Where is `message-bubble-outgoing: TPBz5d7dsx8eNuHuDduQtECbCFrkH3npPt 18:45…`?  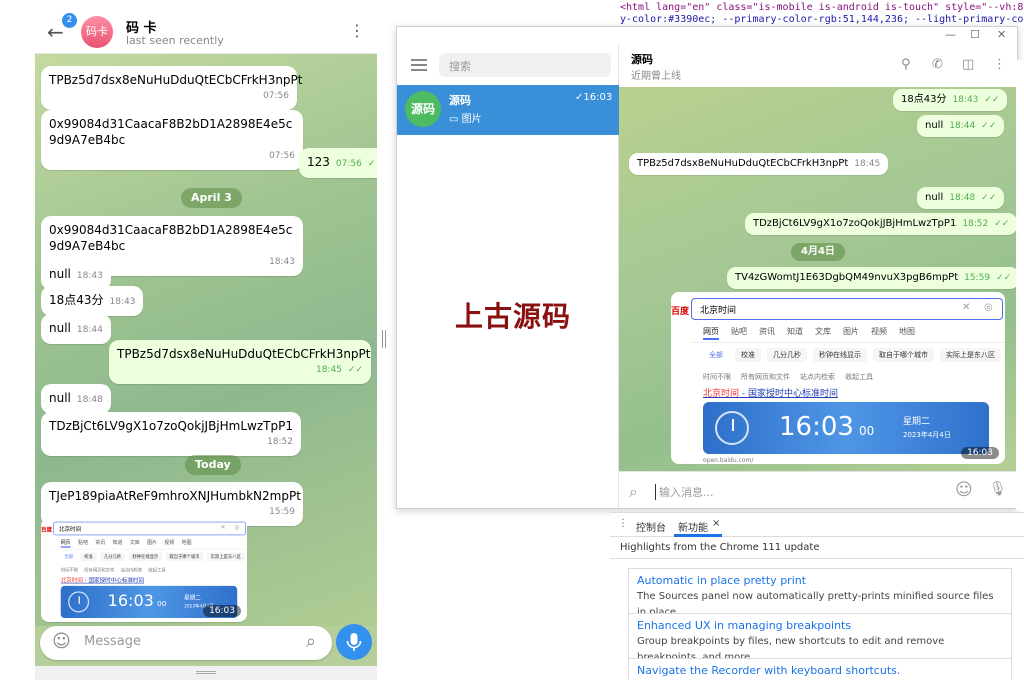 message-bubble-outgoing: TPBz5d7dsx8eNuHuDduQtECbCFrkH3npPt 18:45… is located at coordinates (240, 362).